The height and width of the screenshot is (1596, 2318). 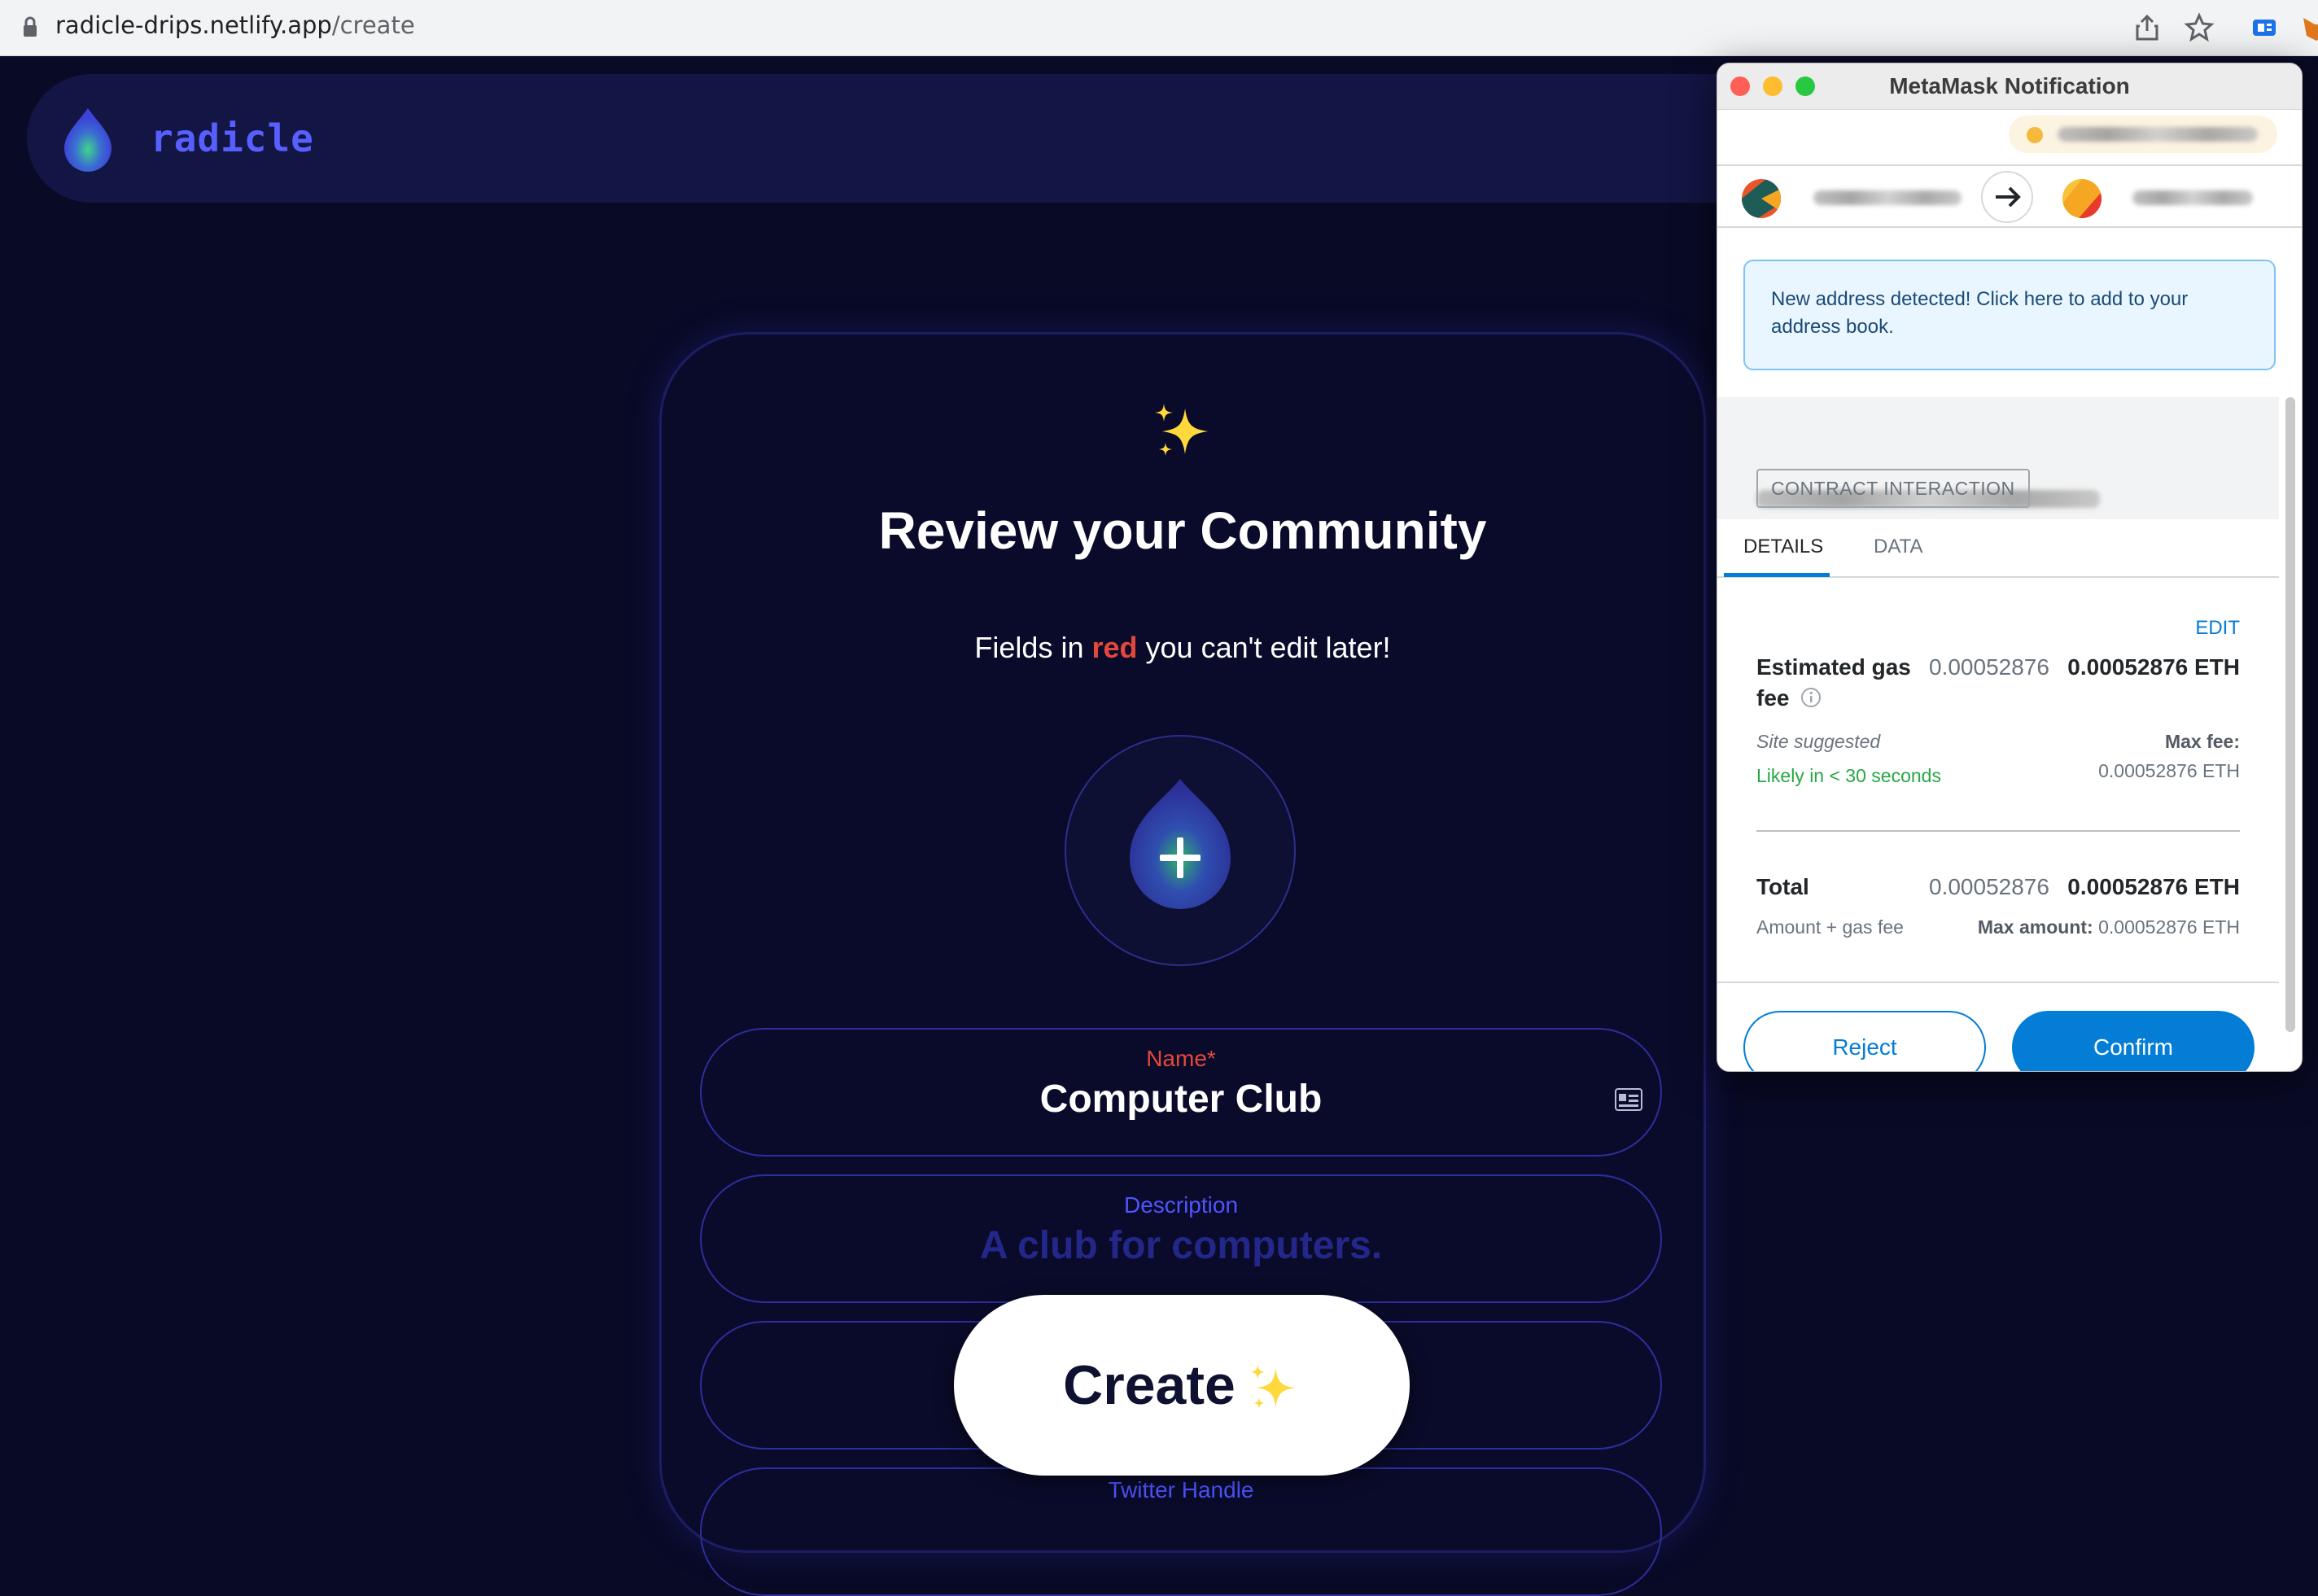 I want to click on twitter-field: Twitter Handle, so click(x=1181, y=1531).